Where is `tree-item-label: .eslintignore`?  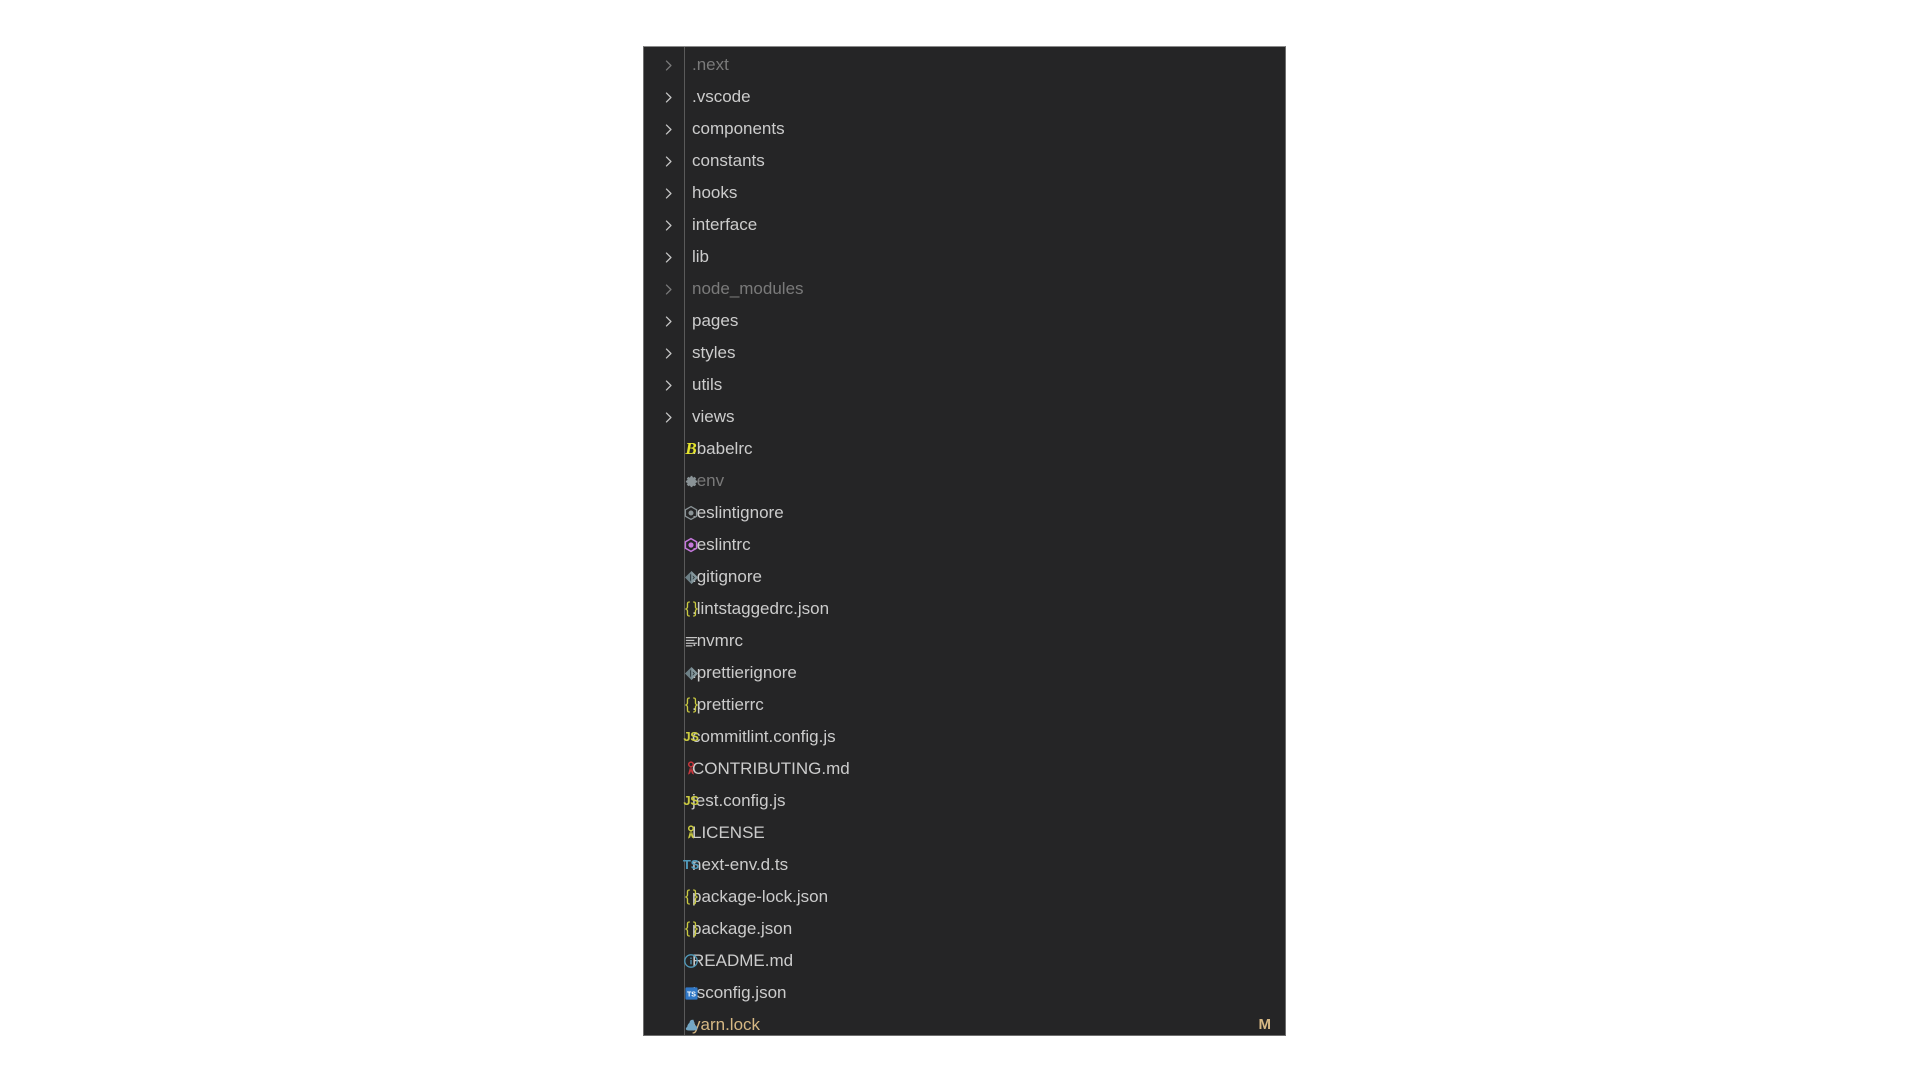
tree-item-label: .eslintignore is located at coordinates (738, 512).